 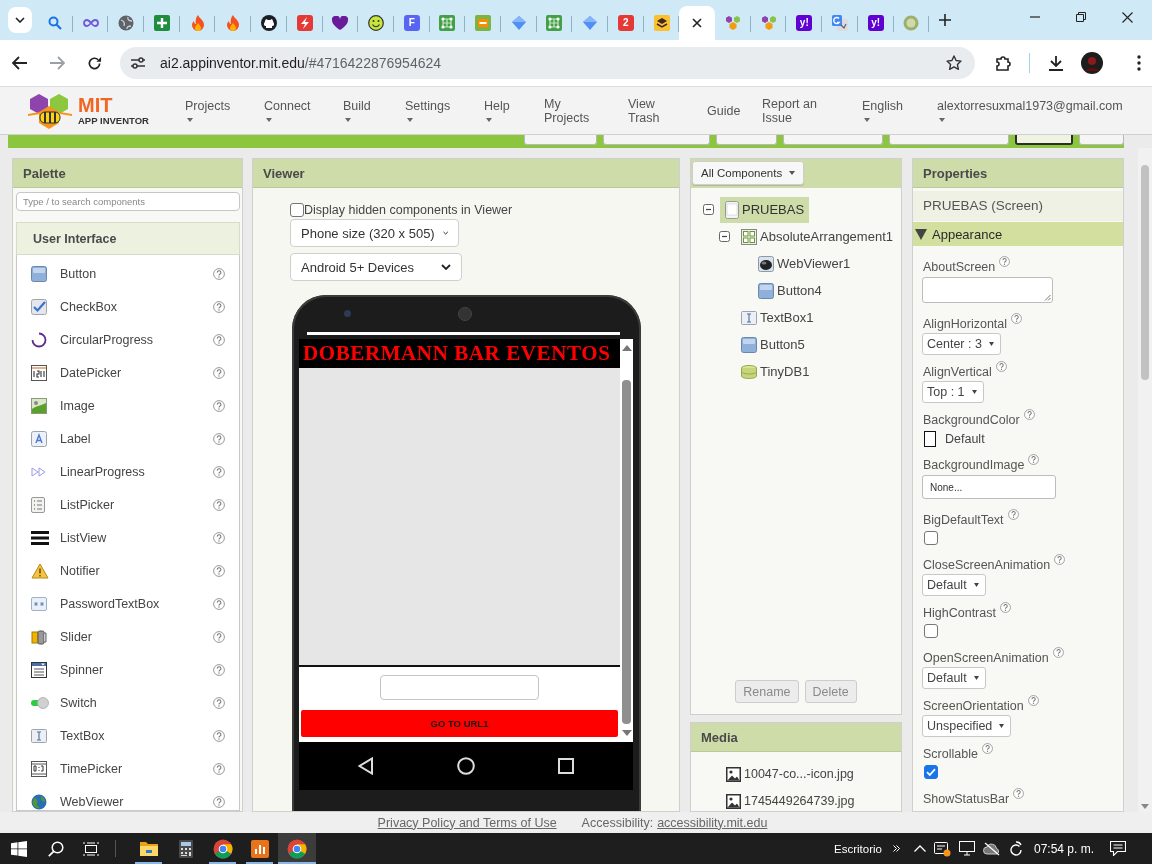 I want to click on sync-icon, so click(x=1015, y=848).